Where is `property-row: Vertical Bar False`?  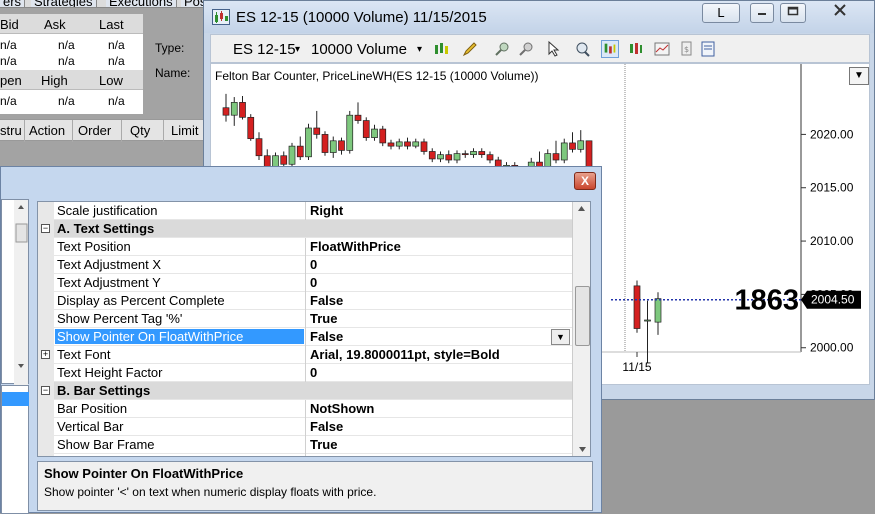 property-row: Vertical Bar False is located at coordinates (305, 427).